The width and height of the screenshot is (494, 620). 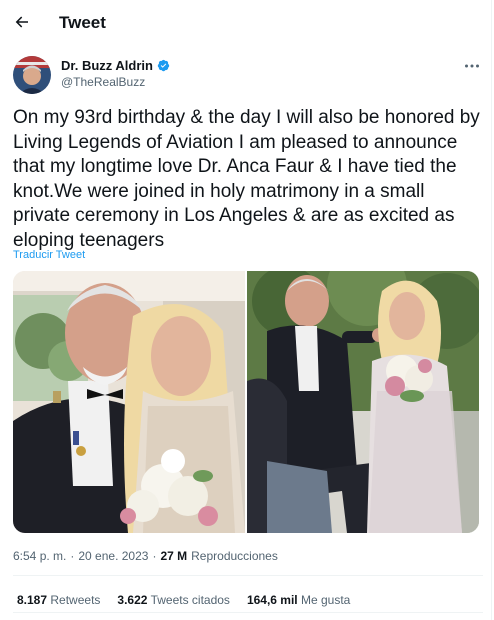 I want to click on likes-count: 164,6 mil, so click(x=272, y=600).